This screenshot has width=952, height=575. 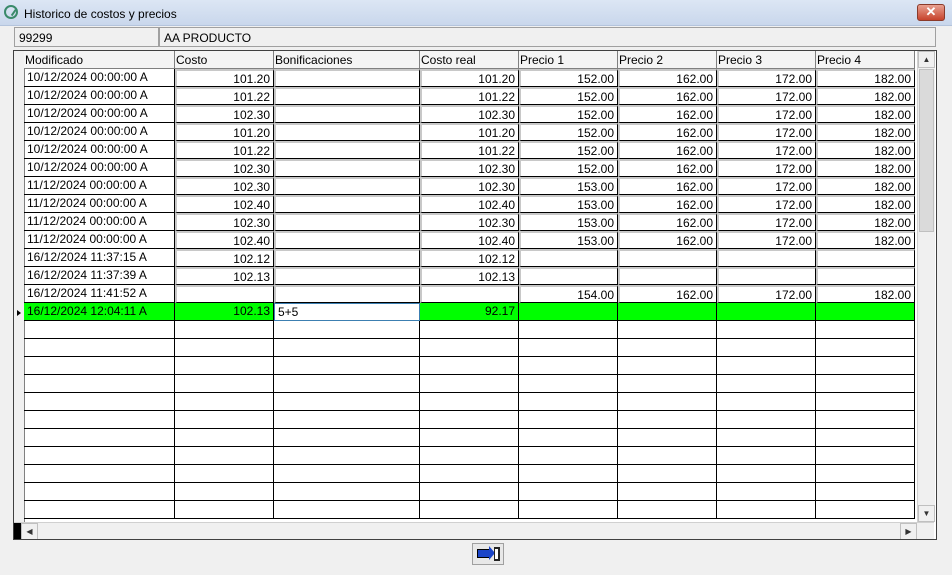 I want to click on grid-cell: 101.22, so click(x=224, y=150).